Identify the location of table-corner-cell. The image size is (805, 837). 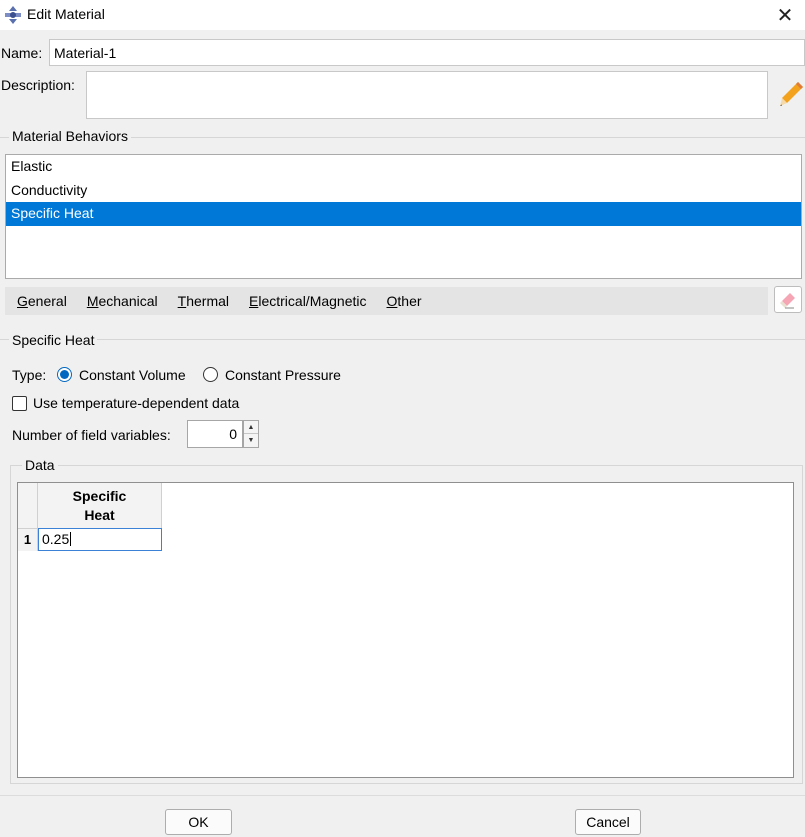
(28, 506).